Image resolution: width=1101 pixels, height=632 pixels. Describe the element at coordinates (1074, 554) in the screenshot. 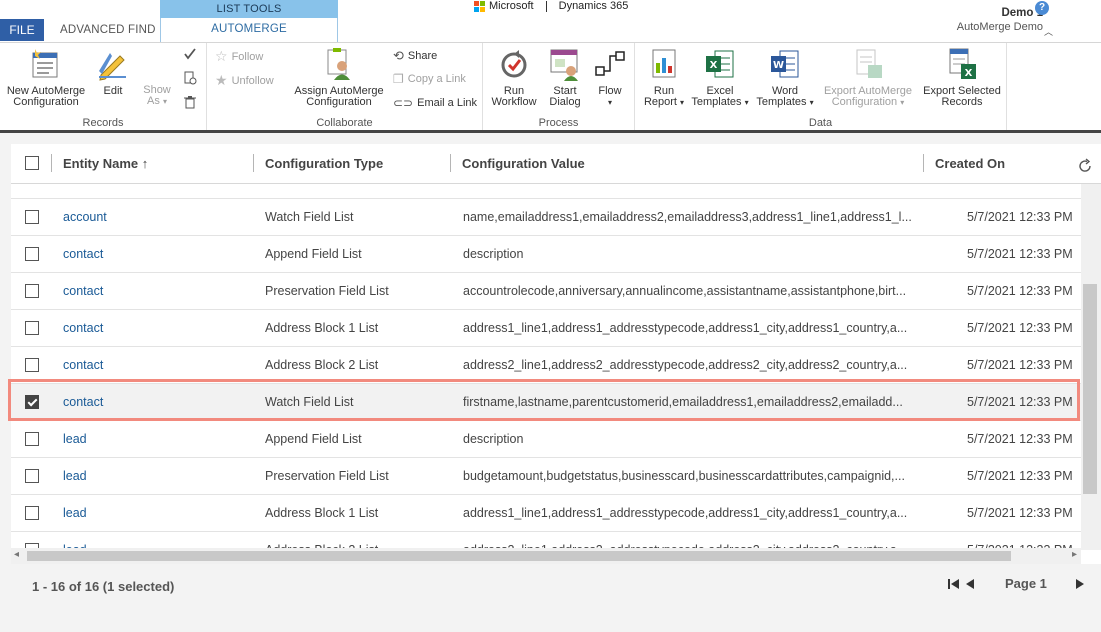

I see `scroll-right-icon: ▸` at that location.